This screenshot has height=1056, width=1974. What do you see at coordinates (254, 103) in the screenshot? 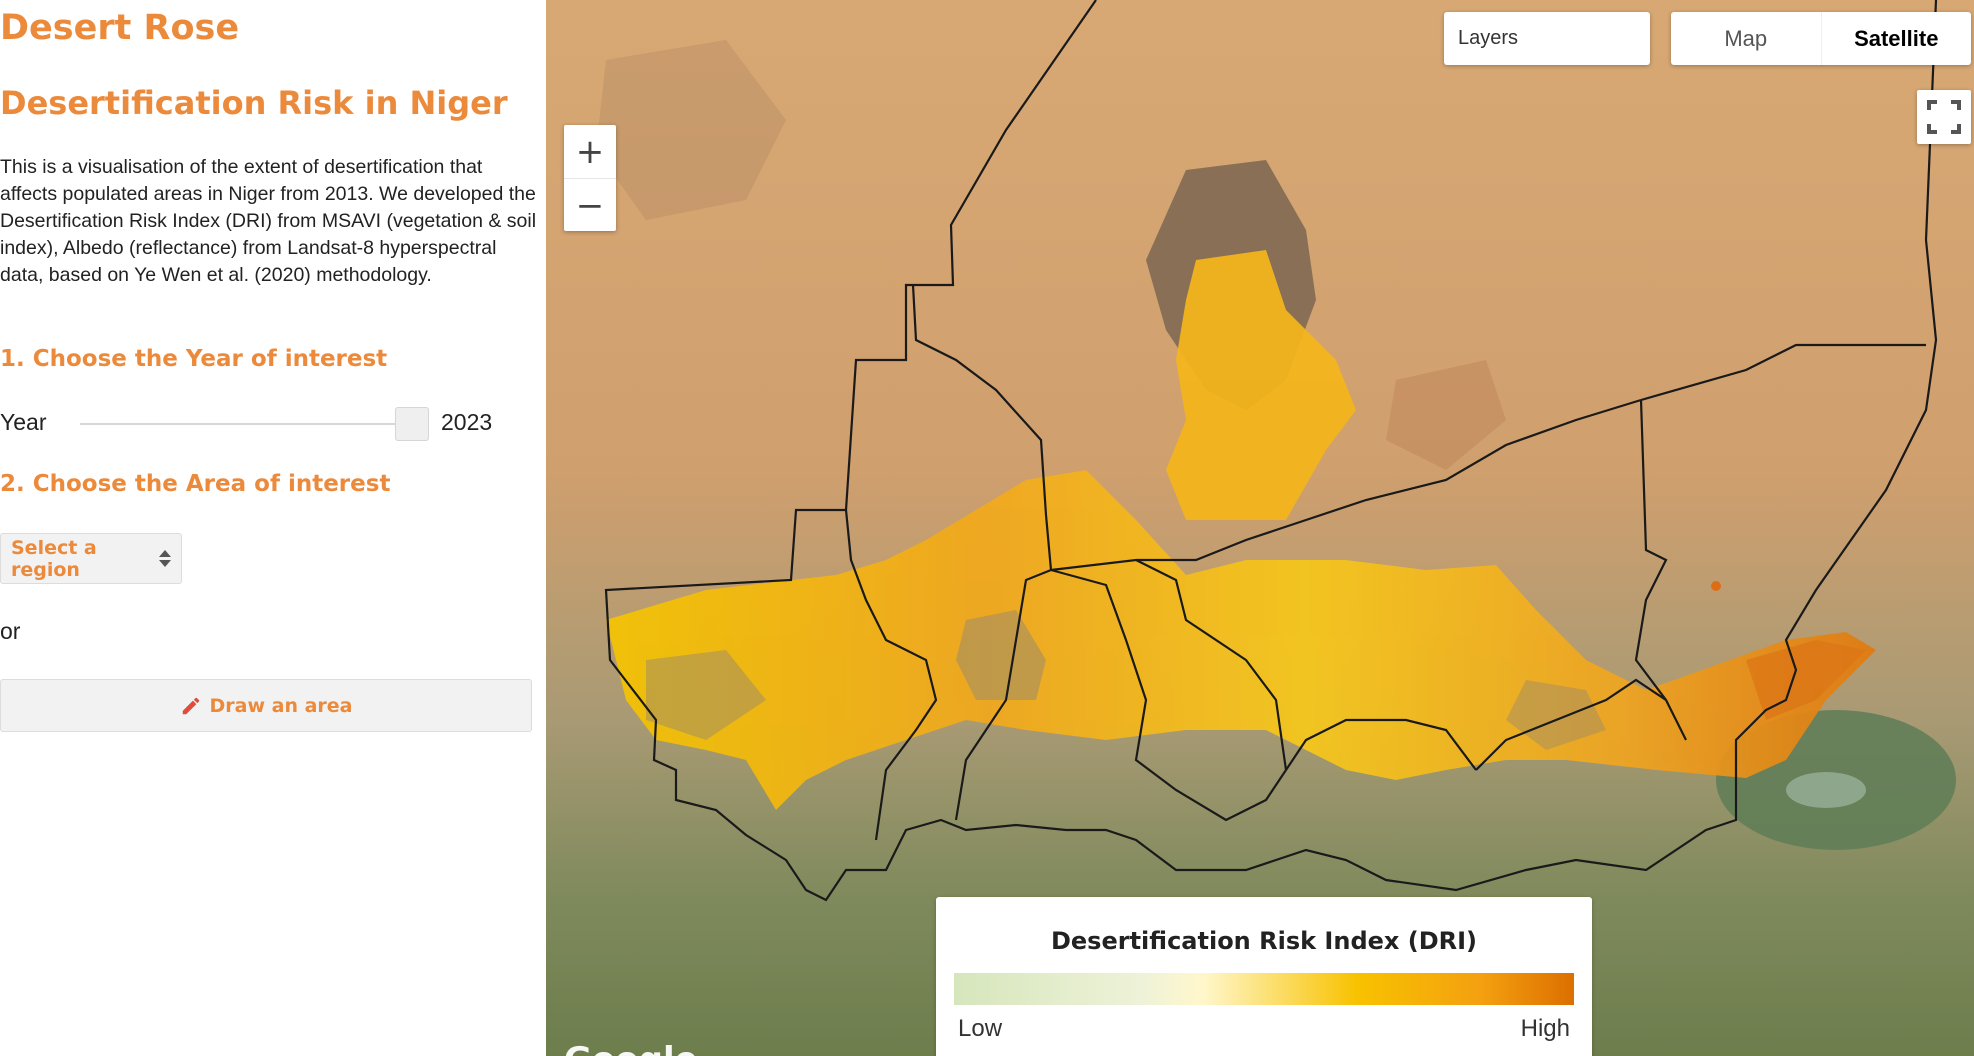
I see `page-title: Desertification Risk in Niger` at bounding box center [254, 103].